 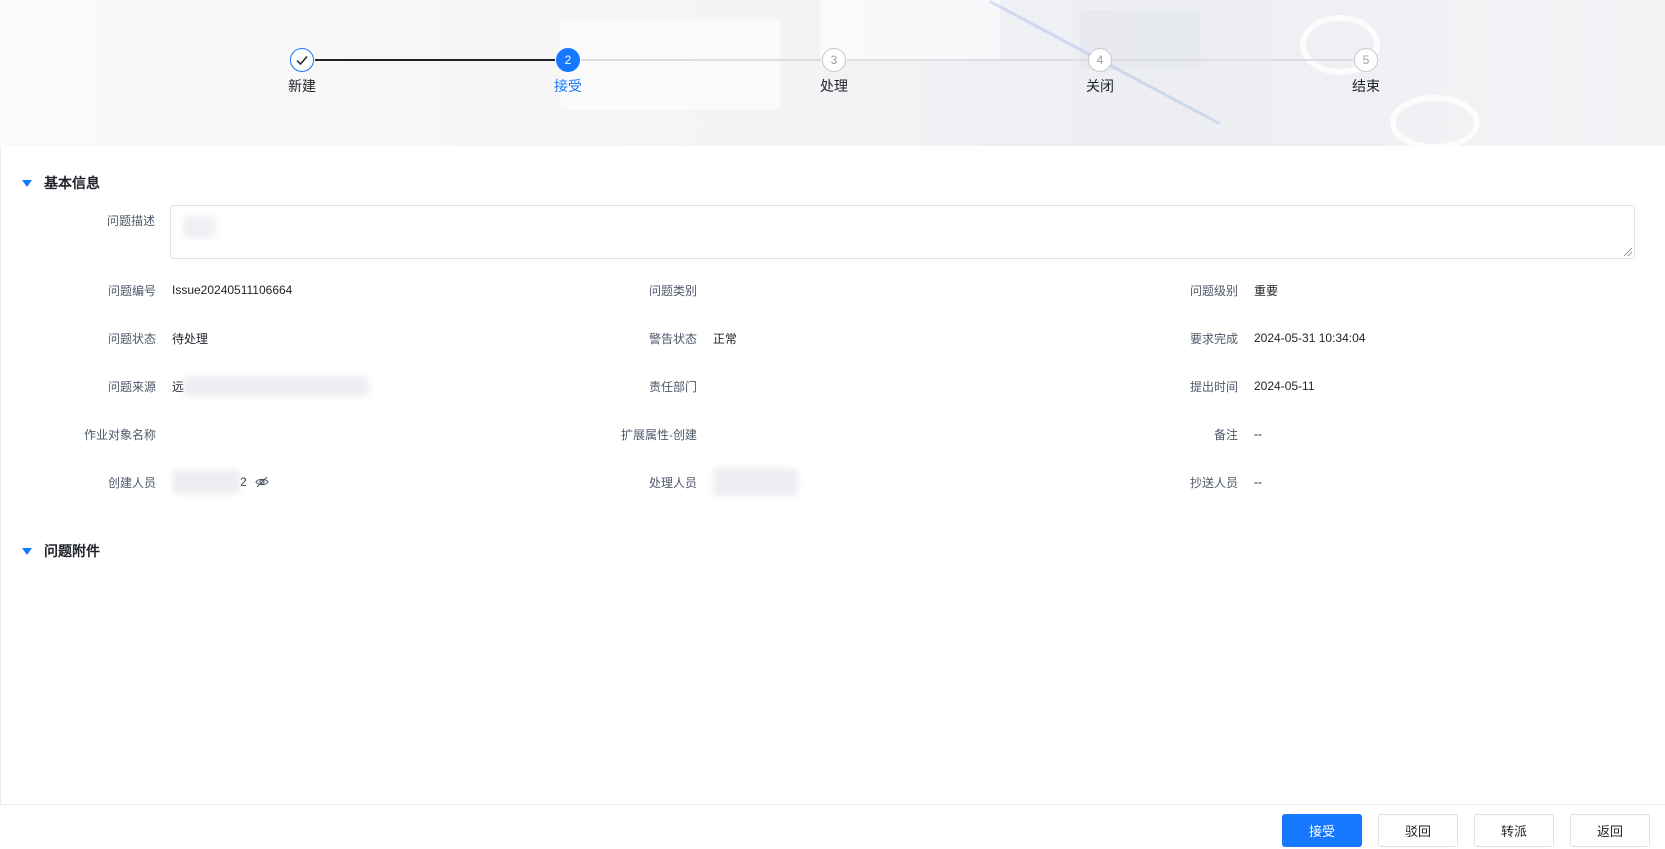 I want to click on field-work-object-name: 作业对象名称, so click(x=89, y=434).